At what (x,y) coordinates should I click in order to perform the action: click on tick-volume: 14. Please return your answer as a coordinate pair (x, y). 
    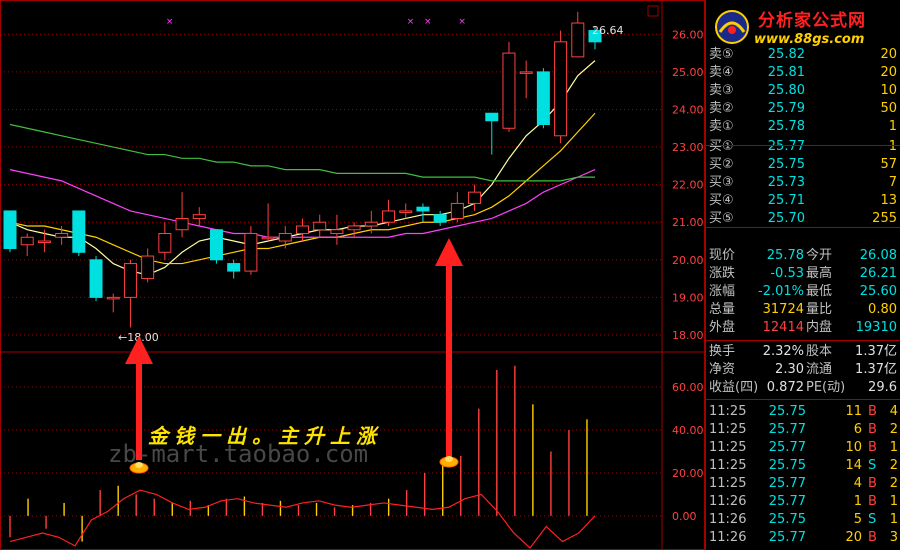
    Looking at the image, I should click on (853, 465).